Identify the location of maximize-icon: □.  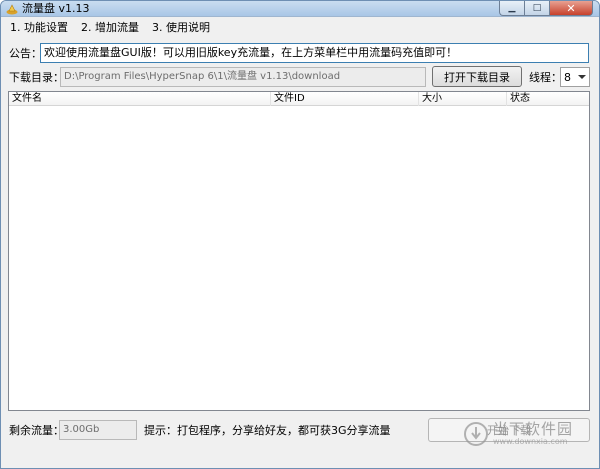
(537, 7).